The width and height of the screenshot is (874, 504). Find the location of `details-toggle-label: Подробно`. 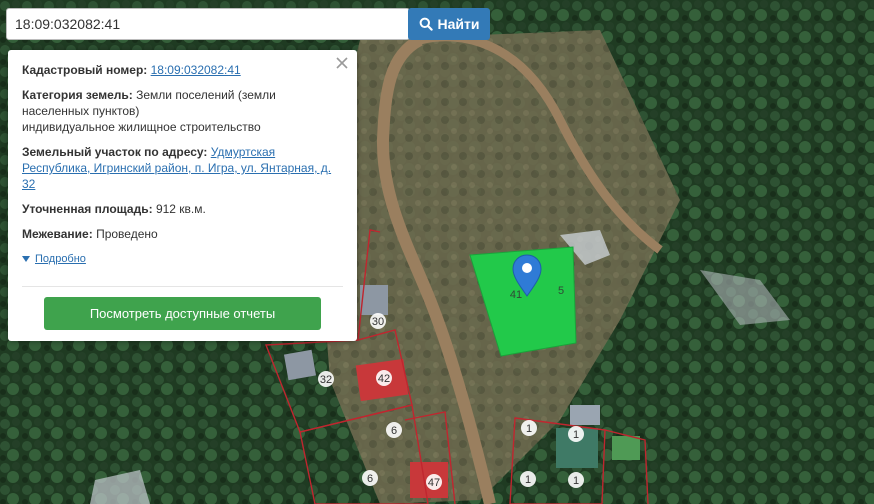

details-toggle-label: Подробно is located at coordinates (60, 259).